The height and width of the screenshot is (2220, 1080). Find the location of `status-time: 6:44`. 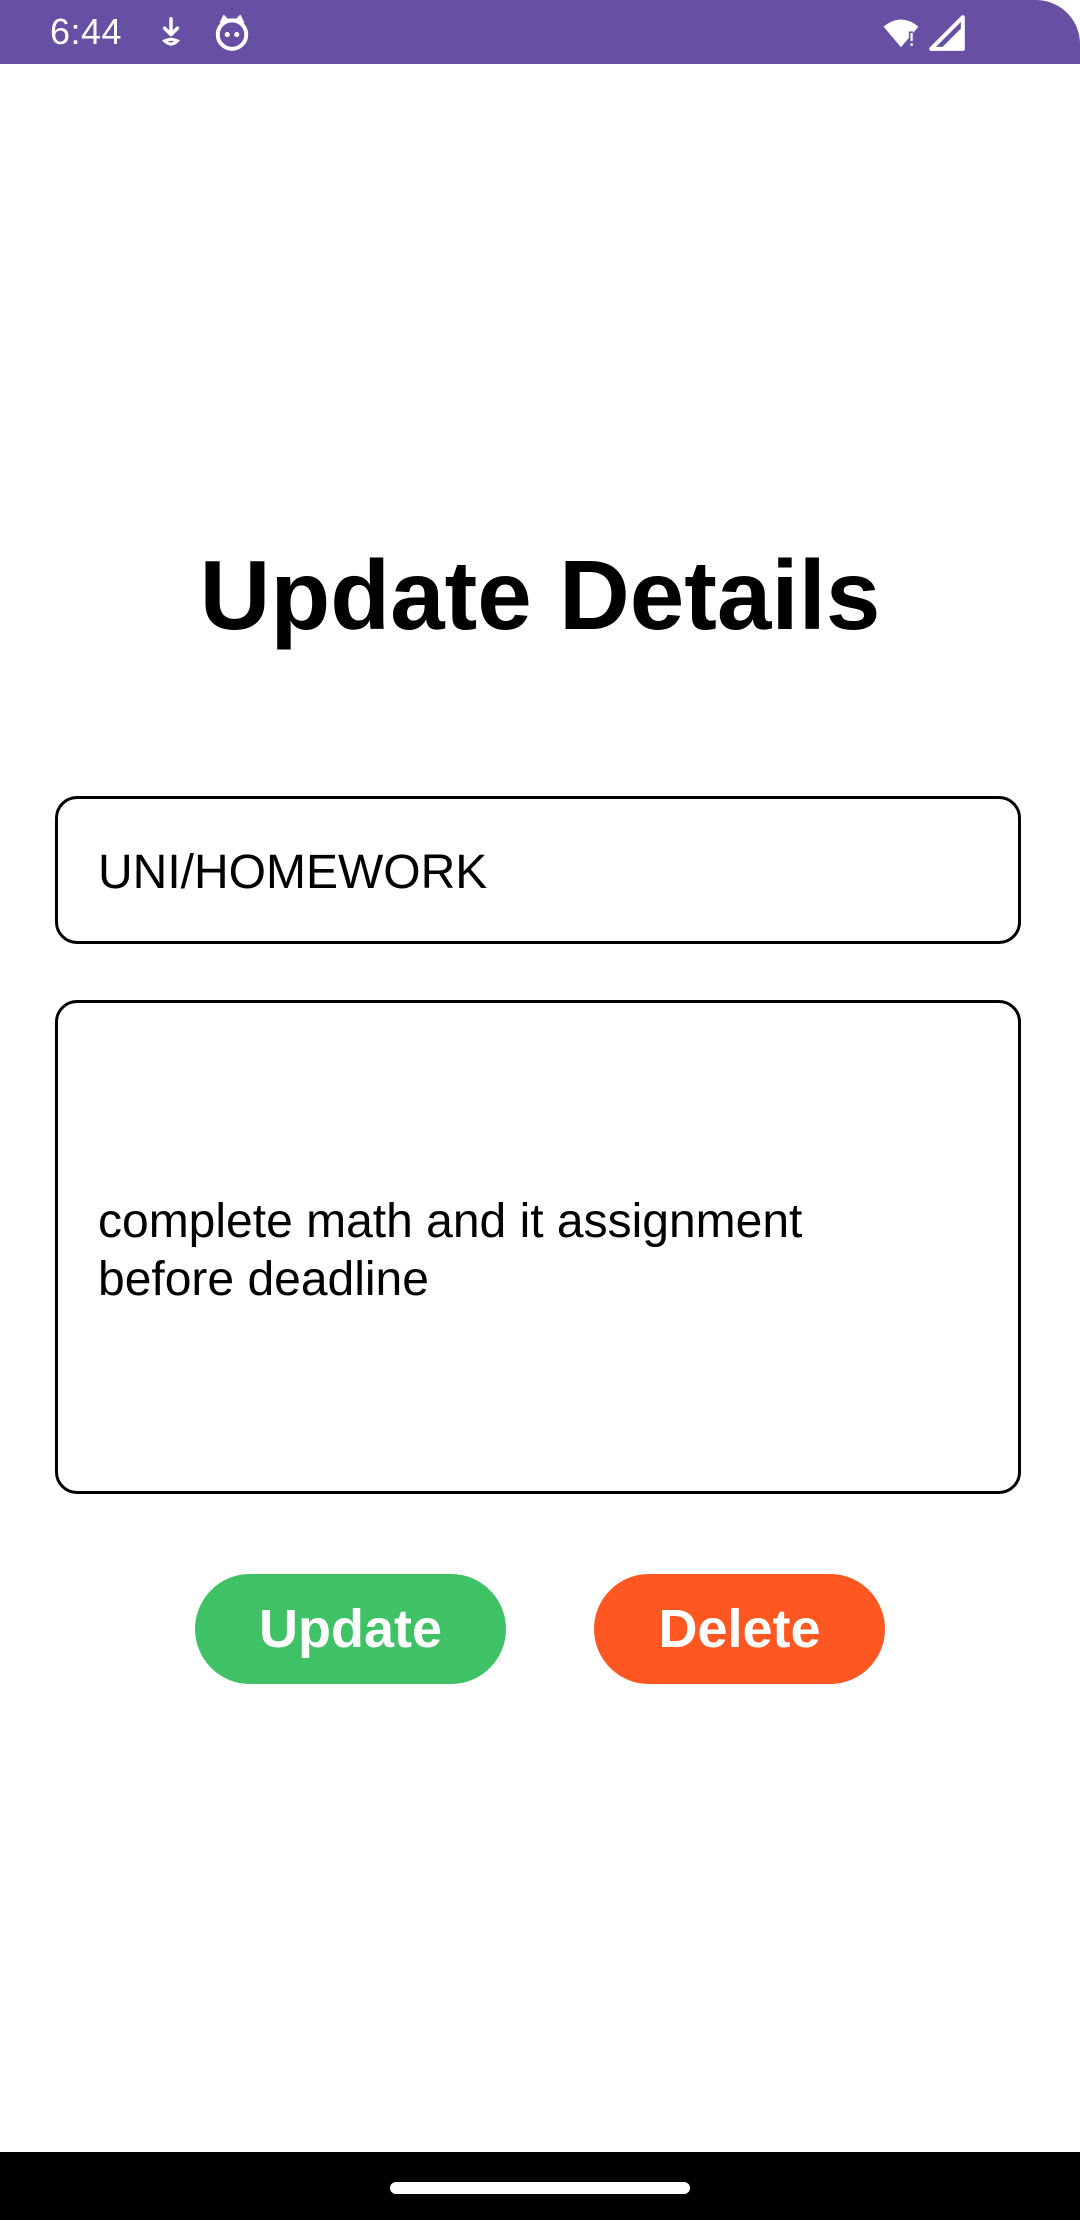

status-time: 6:44 is located at coordinates (86, 31).